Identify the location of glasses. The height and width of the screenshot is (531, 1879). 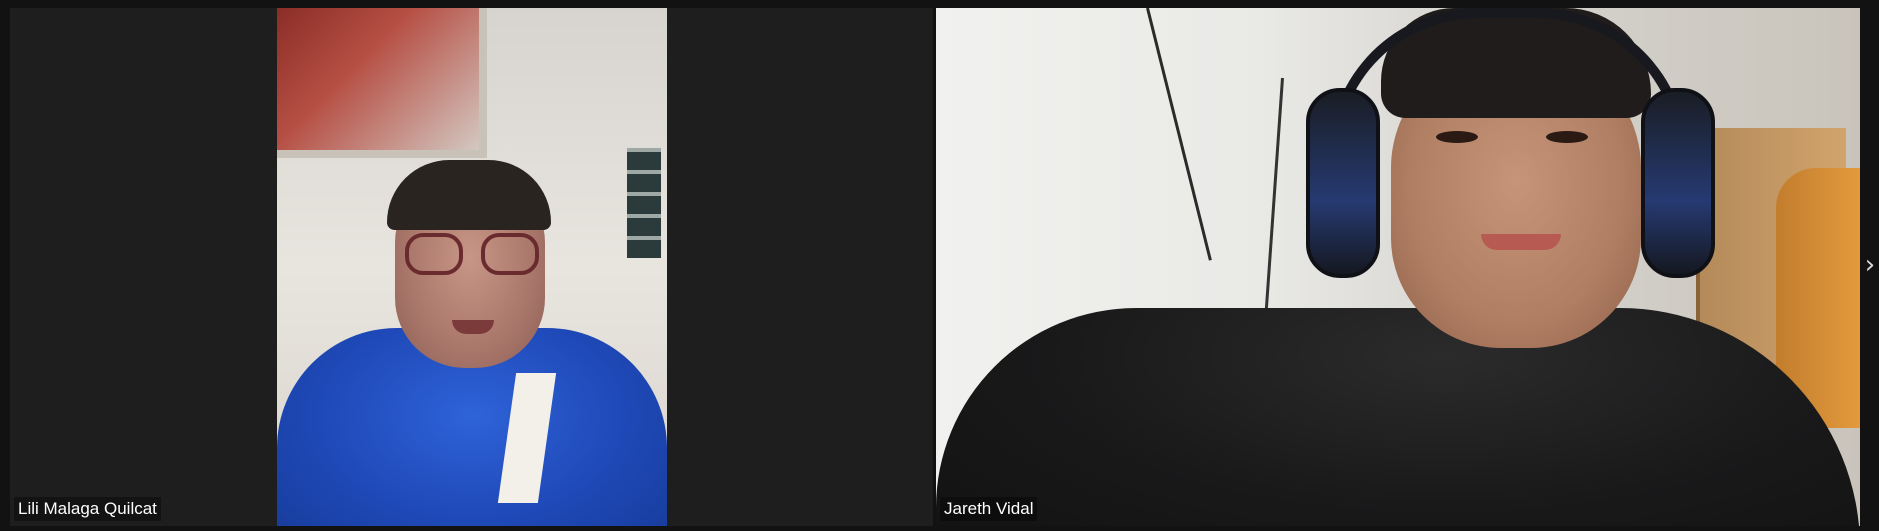
(472, 255).